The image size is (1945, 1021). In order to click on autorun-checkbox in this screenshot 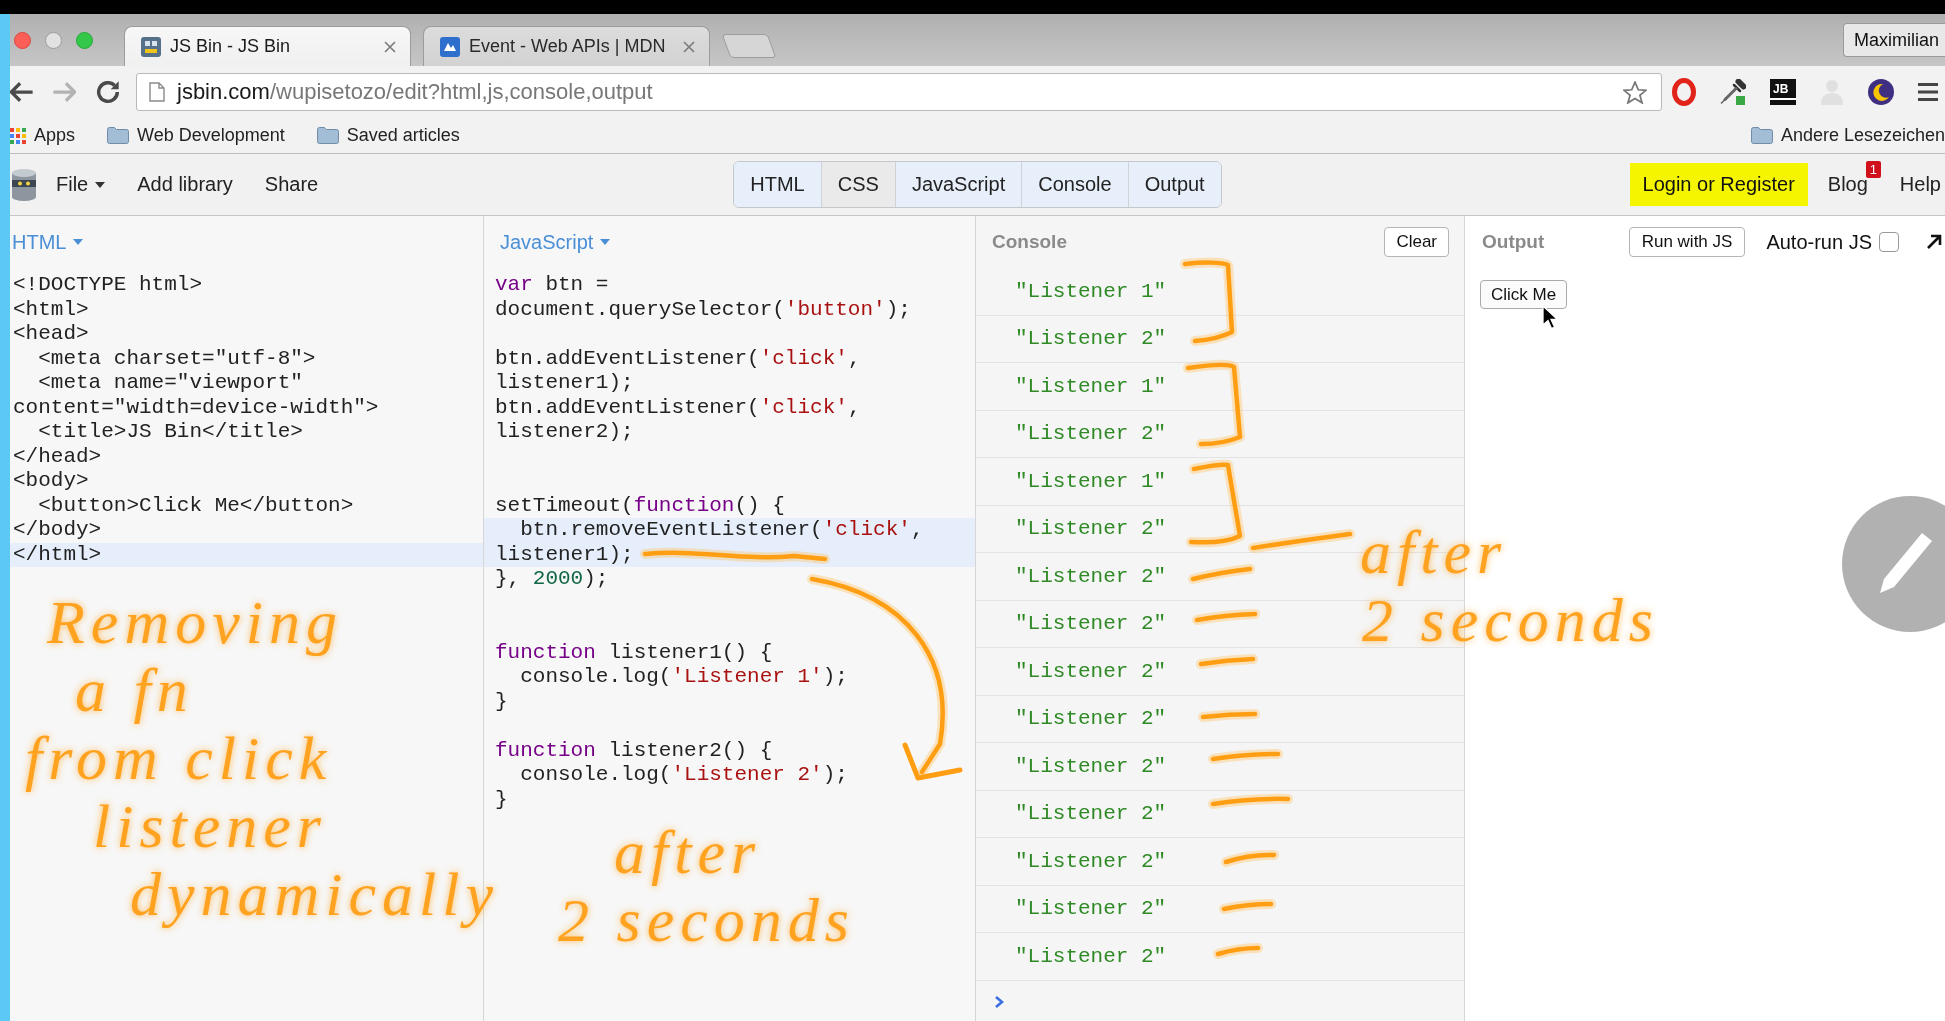, I will do `click(1889, 242)`.